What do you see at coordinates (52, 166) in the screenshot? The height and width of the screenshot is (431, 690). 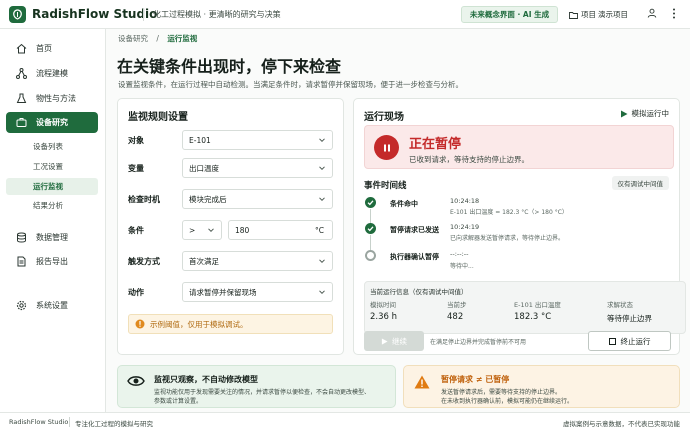 I see `sidebar-subitem-conditions: 工况设置` at bounding box center [52, 166].